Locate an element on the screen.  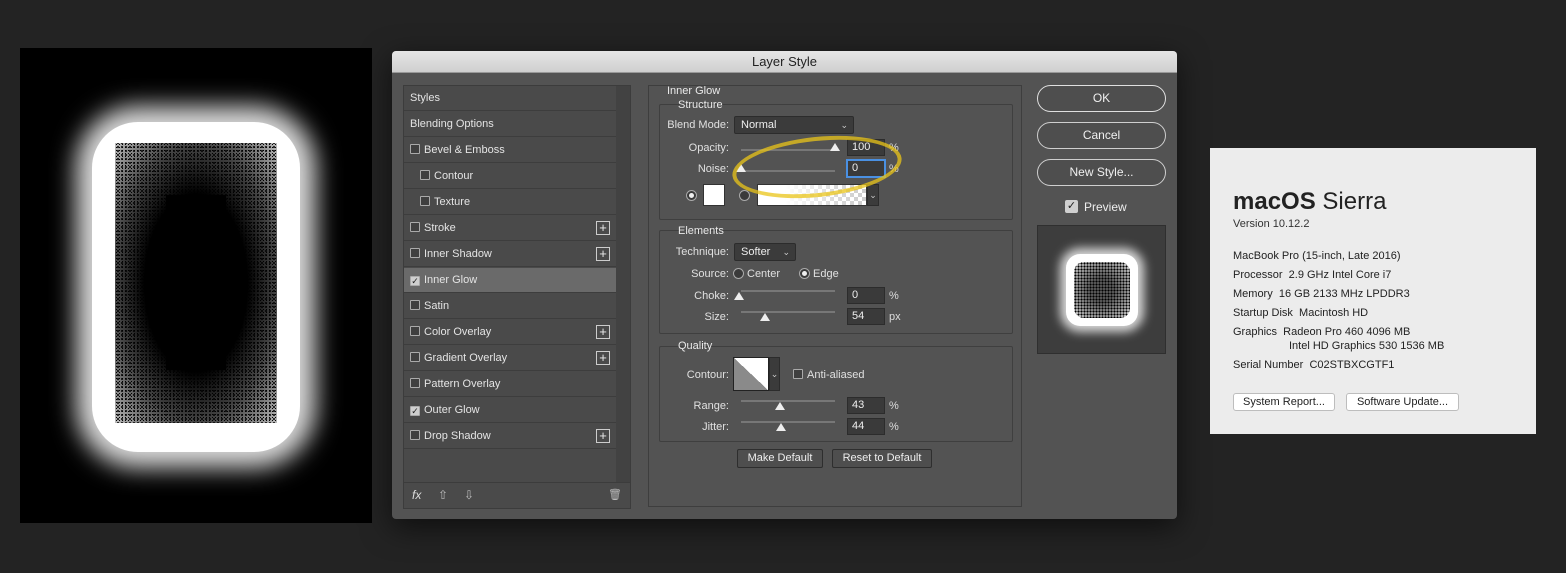
glow-color-swatch is located at coordinates (714, 195).